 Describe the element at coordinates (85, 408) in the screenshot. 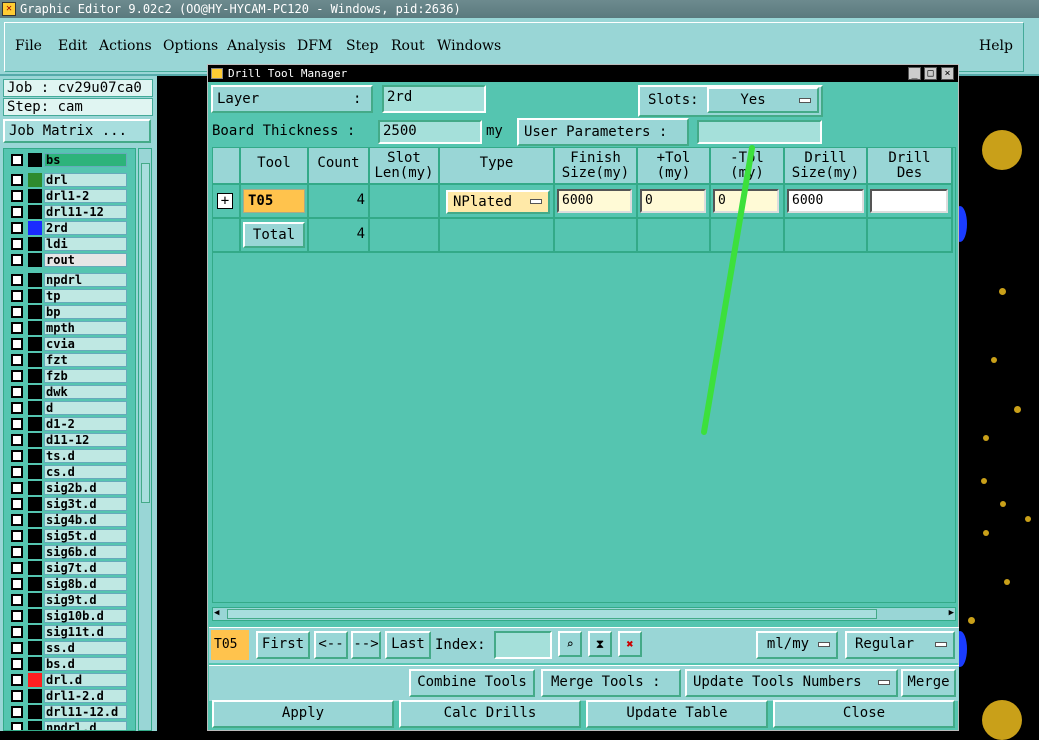

I see `layer-name: d` at that location.